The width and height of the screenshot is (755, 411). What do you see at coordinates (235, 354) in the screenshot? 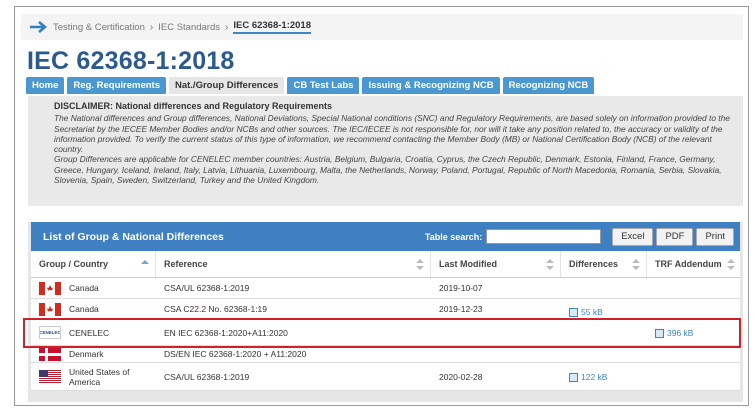
I see `reference-cell: DS/EN IEC 62368-1:2020 + A11:2020` at bounding box center [235, 354].